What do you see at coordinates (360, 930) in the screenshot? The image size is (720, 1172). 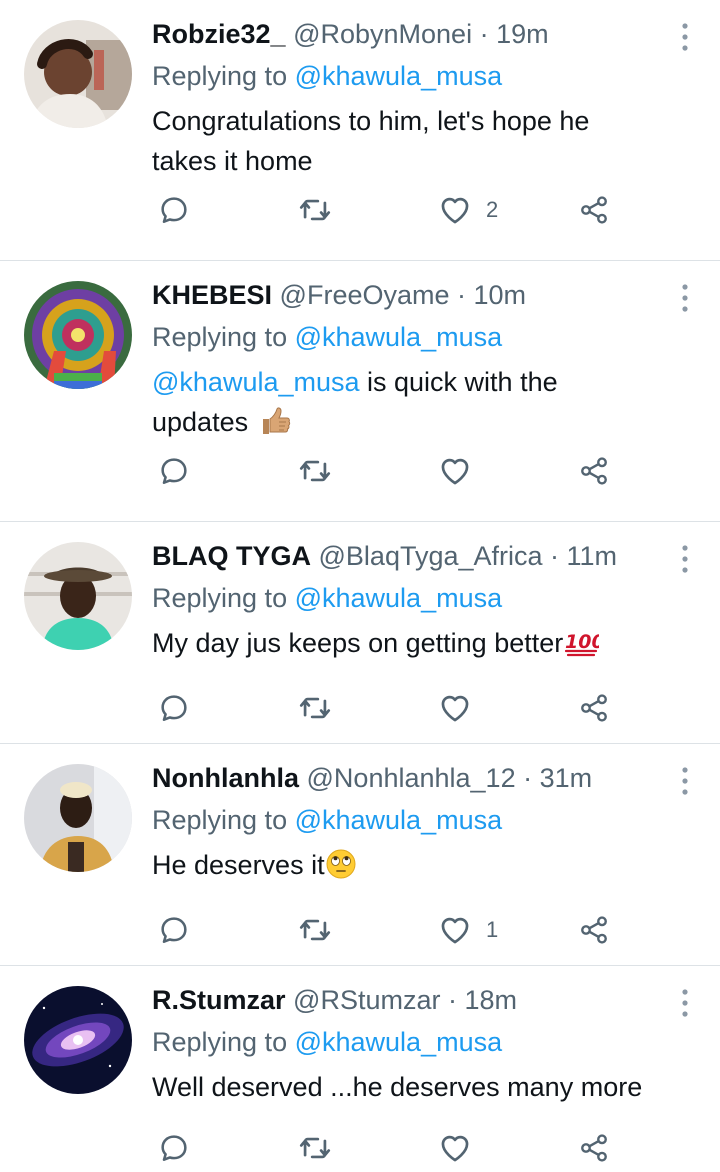 I see `tweet-actions: 1` at bounding box center [360, 930].